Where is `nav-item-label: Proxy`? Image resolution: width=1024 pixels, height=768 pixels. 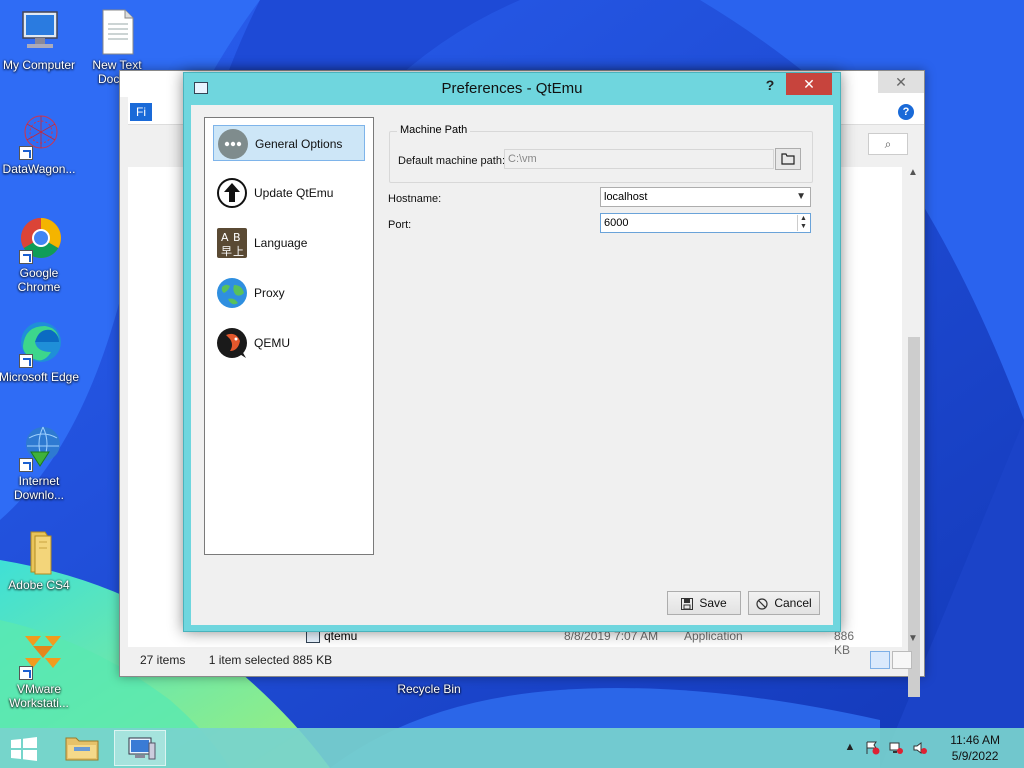 nav-item-label: Proxy is located at coordinates (269, 293).